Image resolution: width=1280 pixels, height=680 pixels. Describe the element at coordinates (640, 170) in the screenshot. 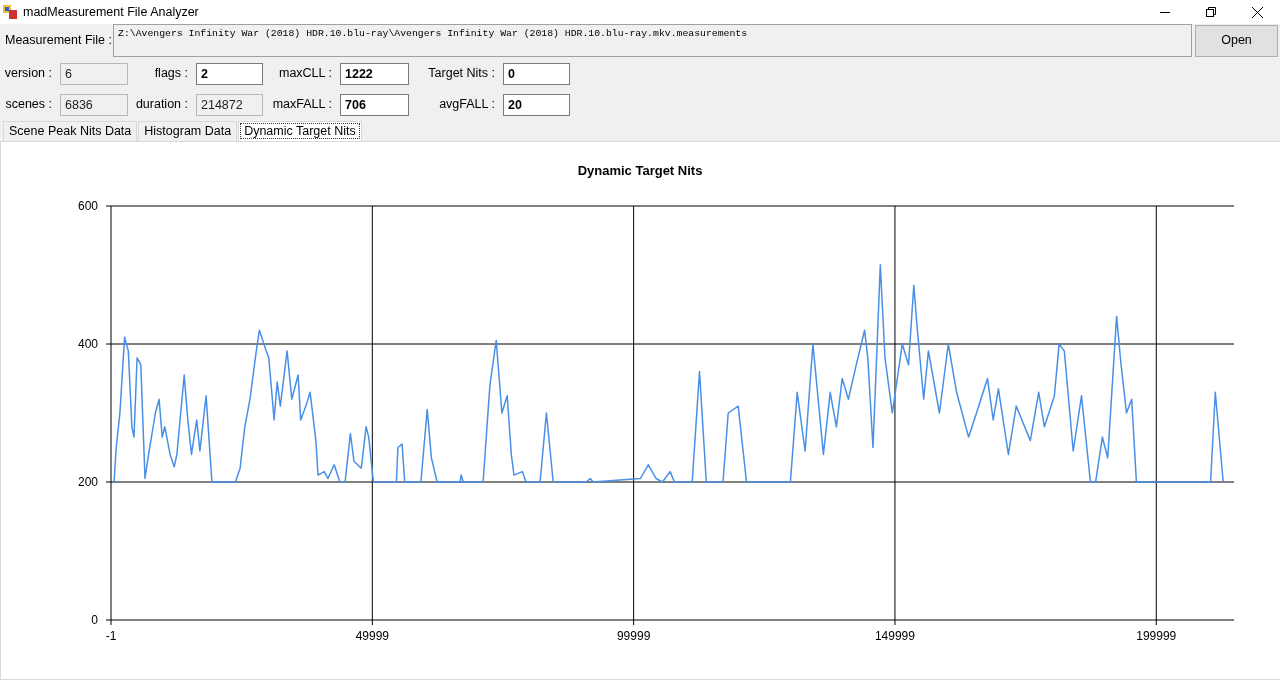

I see `chart-title: Dynamic Target Nits` at that location.